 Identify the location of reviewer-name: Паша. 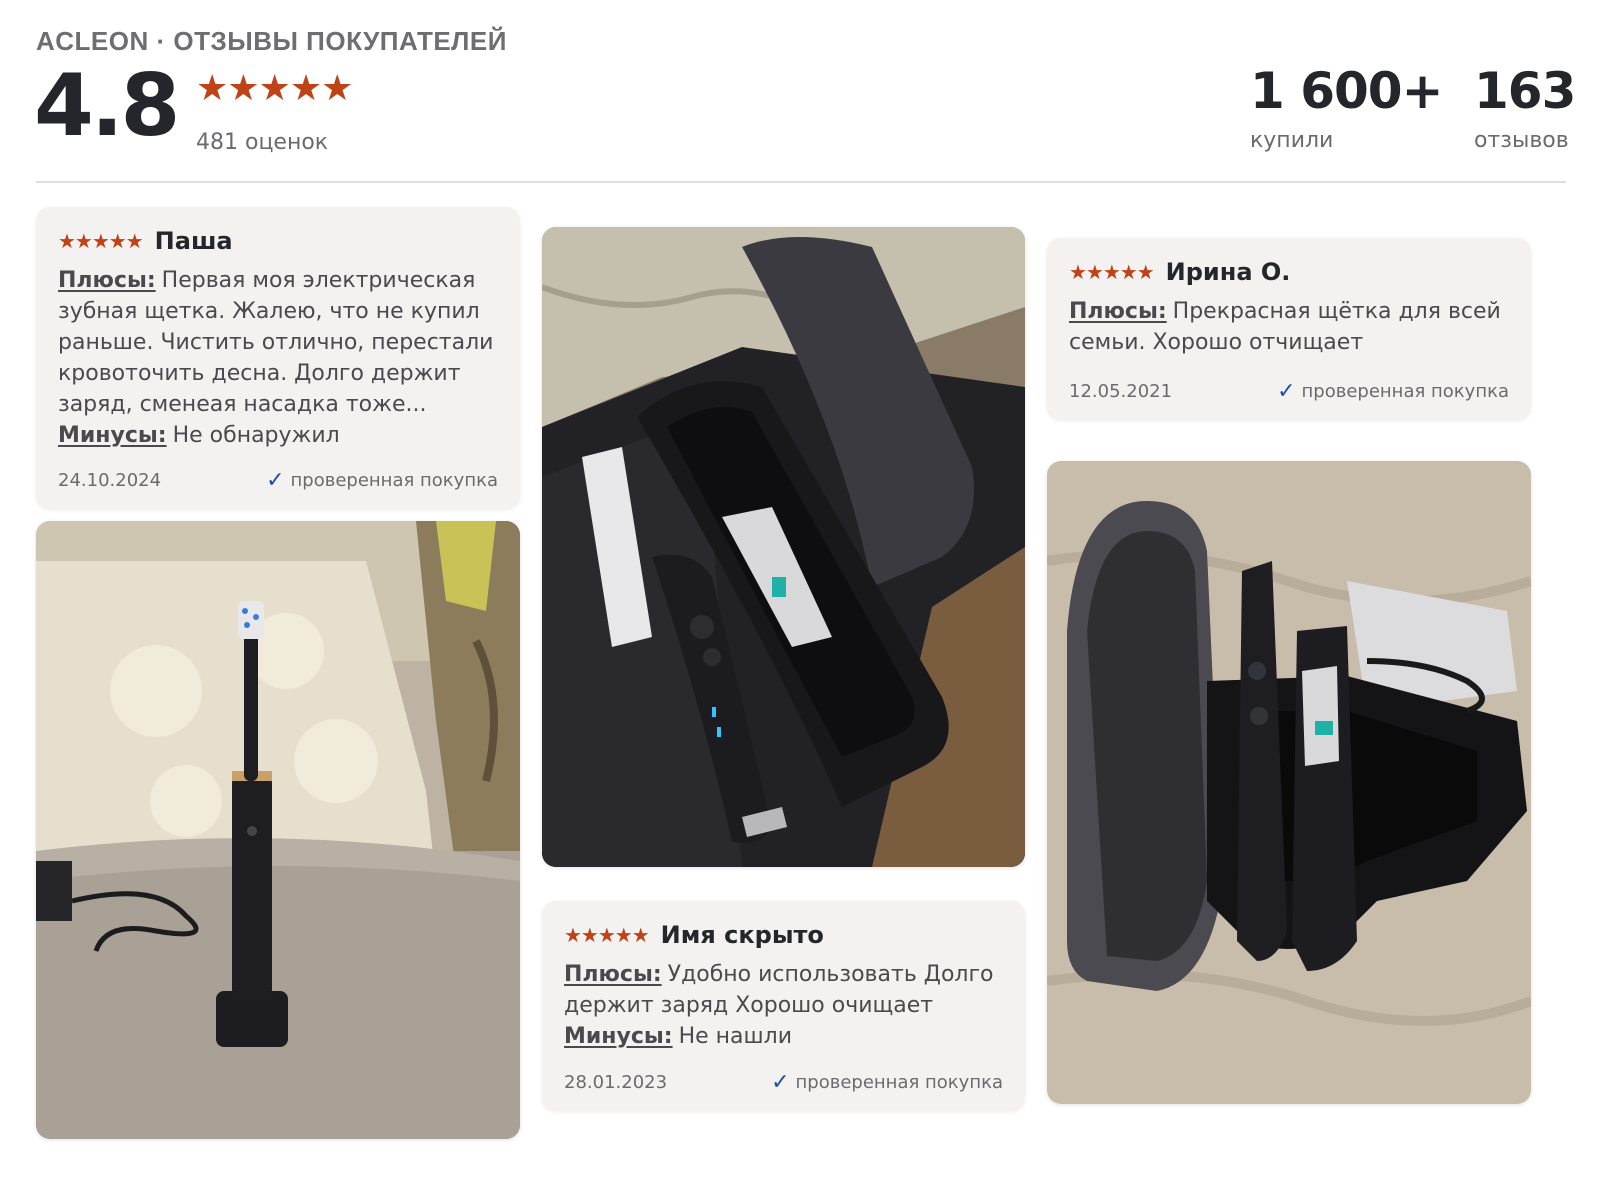
(193, 241).